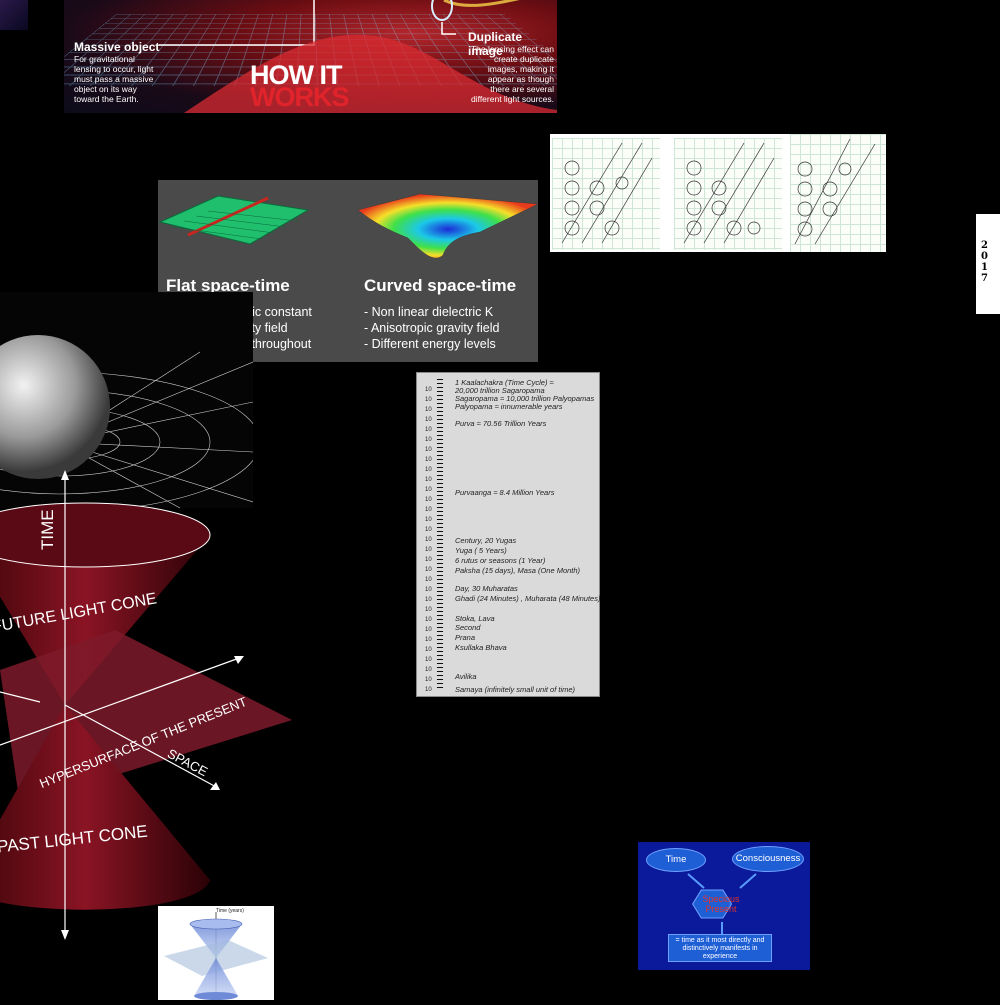 The width and height of the screenshot is (1000, 1005). I want to click on specious-present-label: Specious Present, so click(721, 904).